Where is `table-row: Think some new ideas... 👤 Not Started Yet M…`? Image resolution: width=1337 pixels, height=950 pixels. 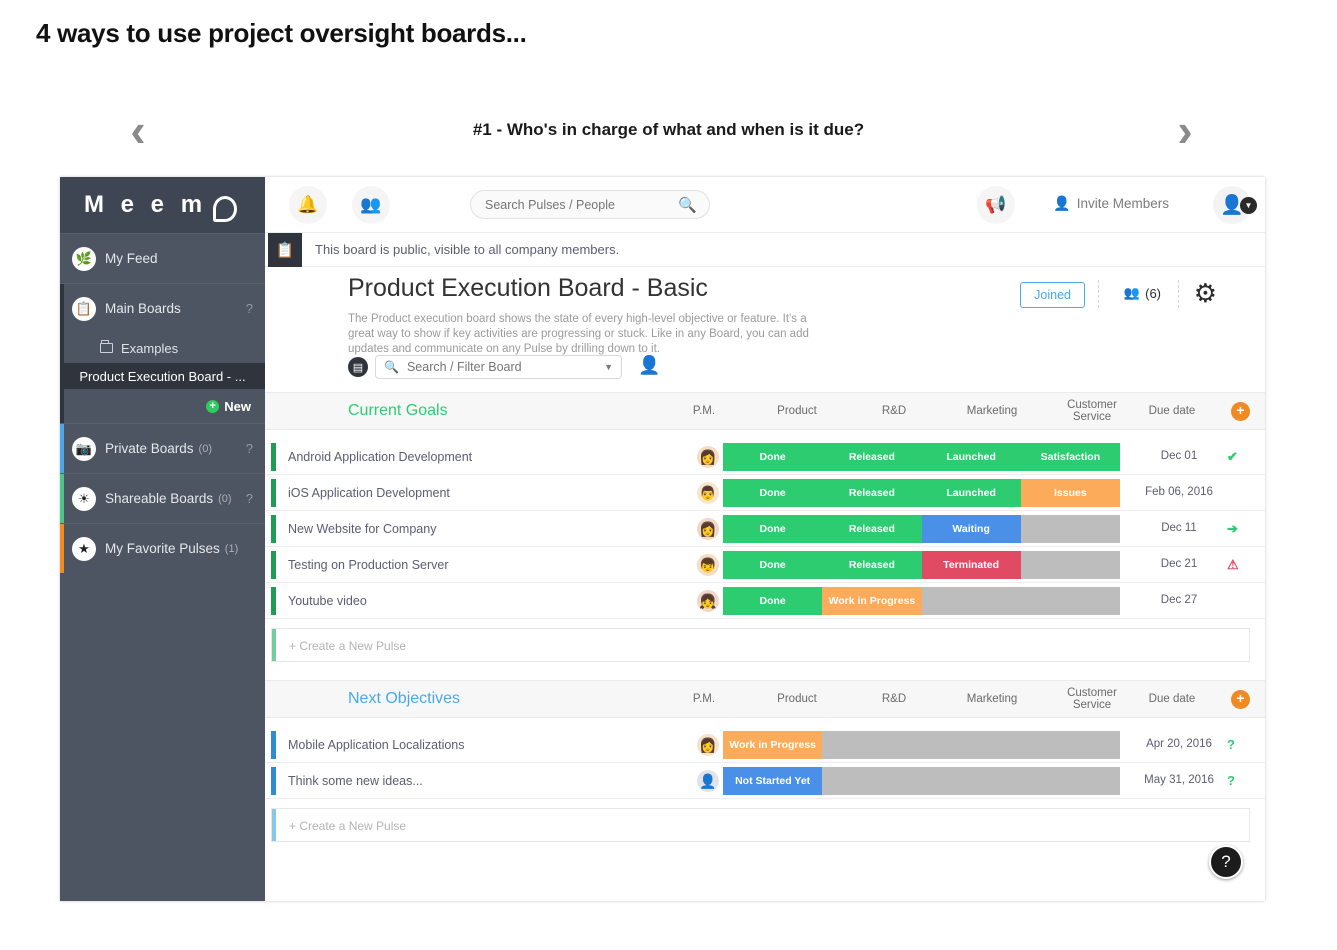
table-row: Think some new ideas... 👤 Not Started Yet M… is located at coordinates (765, 781).